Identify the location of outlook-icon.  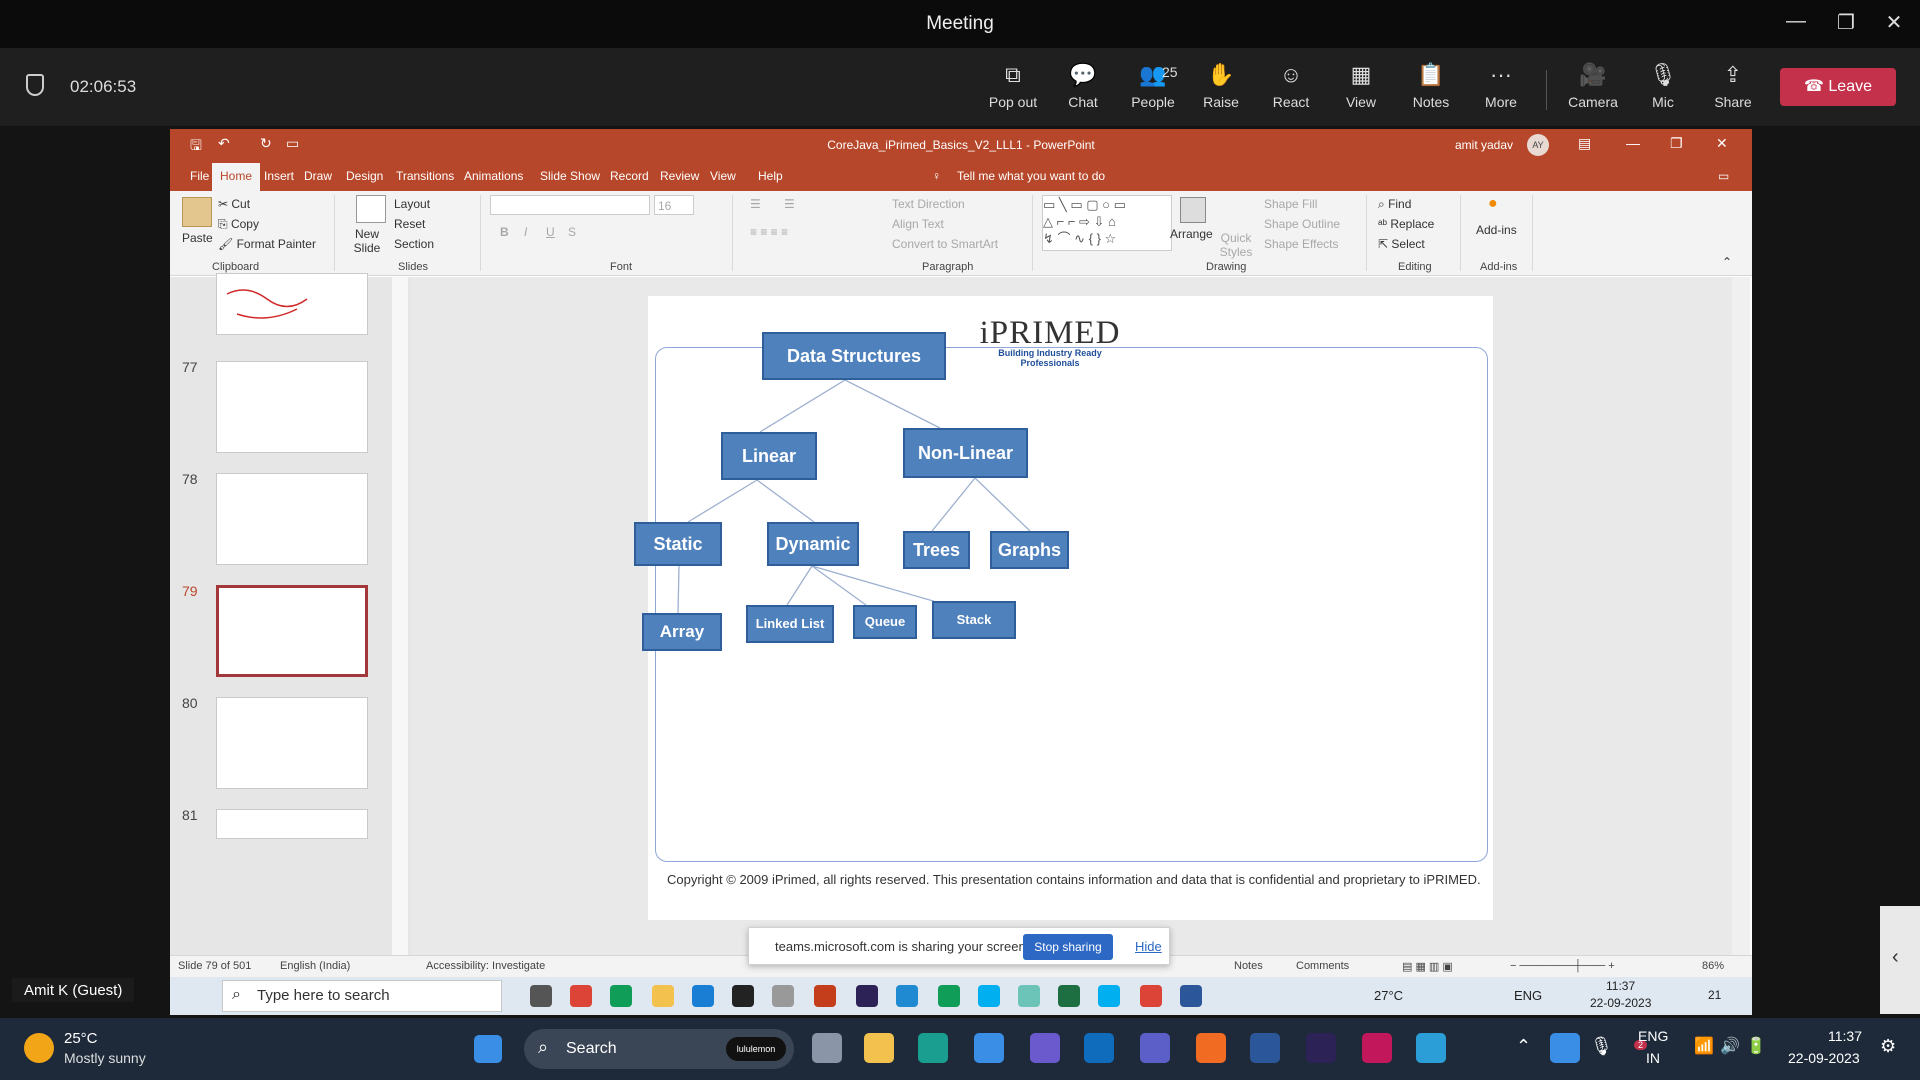
(1099, 1048).